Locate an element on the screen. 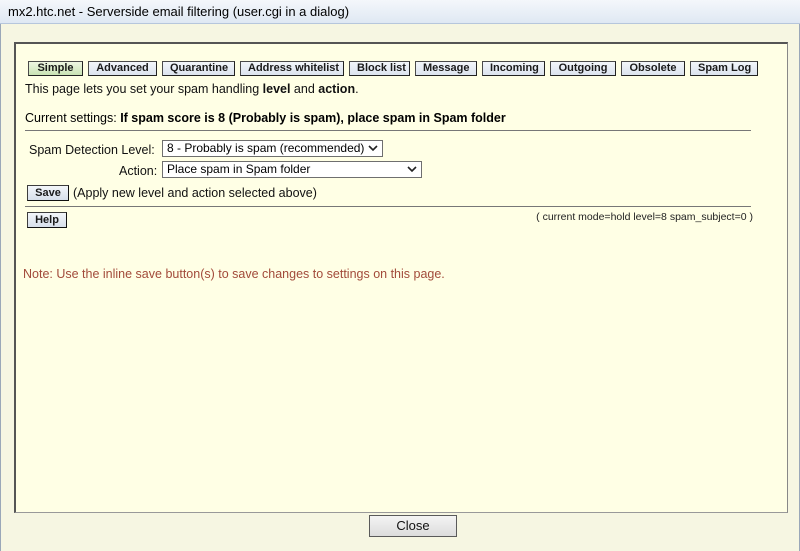 The image size is (800, 551). tab-quarantine: Quarantine is located at coordinates (198, 68).